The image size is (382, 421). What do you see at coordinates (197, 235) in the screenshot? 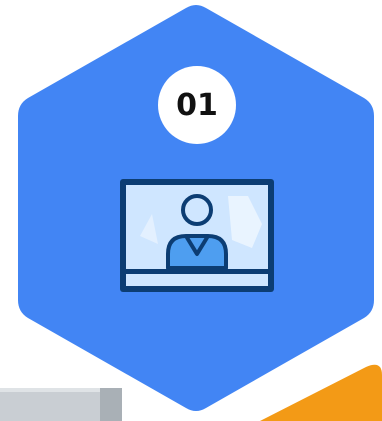
I see `video-call-icon` at bounding box center [197, 235].